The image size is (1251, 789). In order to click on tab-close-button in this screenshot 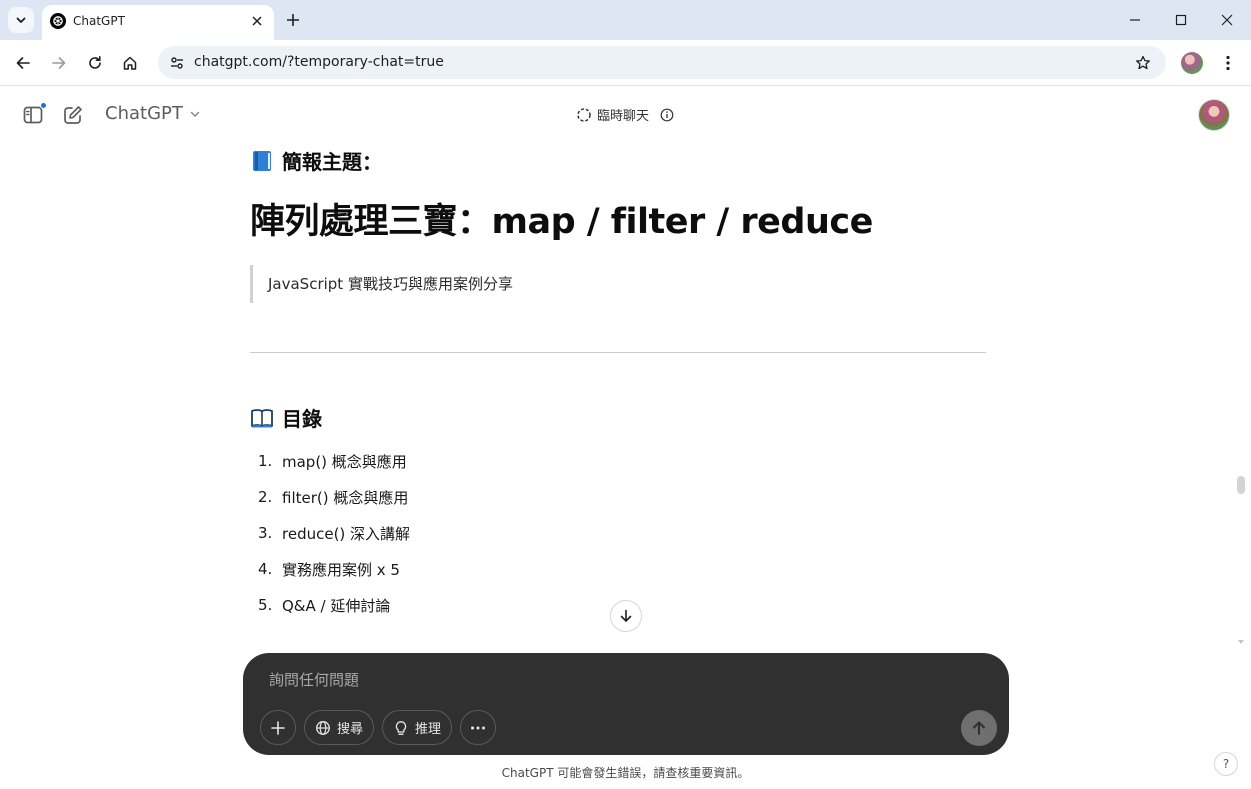, I will do `click(257, 21)`.